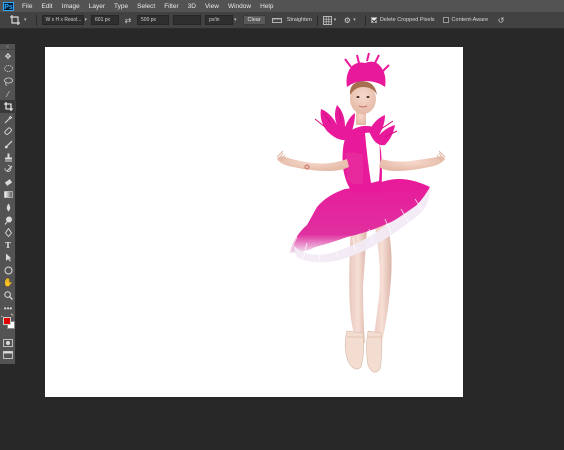 This screenshot has height=450, width=564. Describe the element at coordinates (121, 6) in the screenshot. I see `menu-type: Type` at that location.